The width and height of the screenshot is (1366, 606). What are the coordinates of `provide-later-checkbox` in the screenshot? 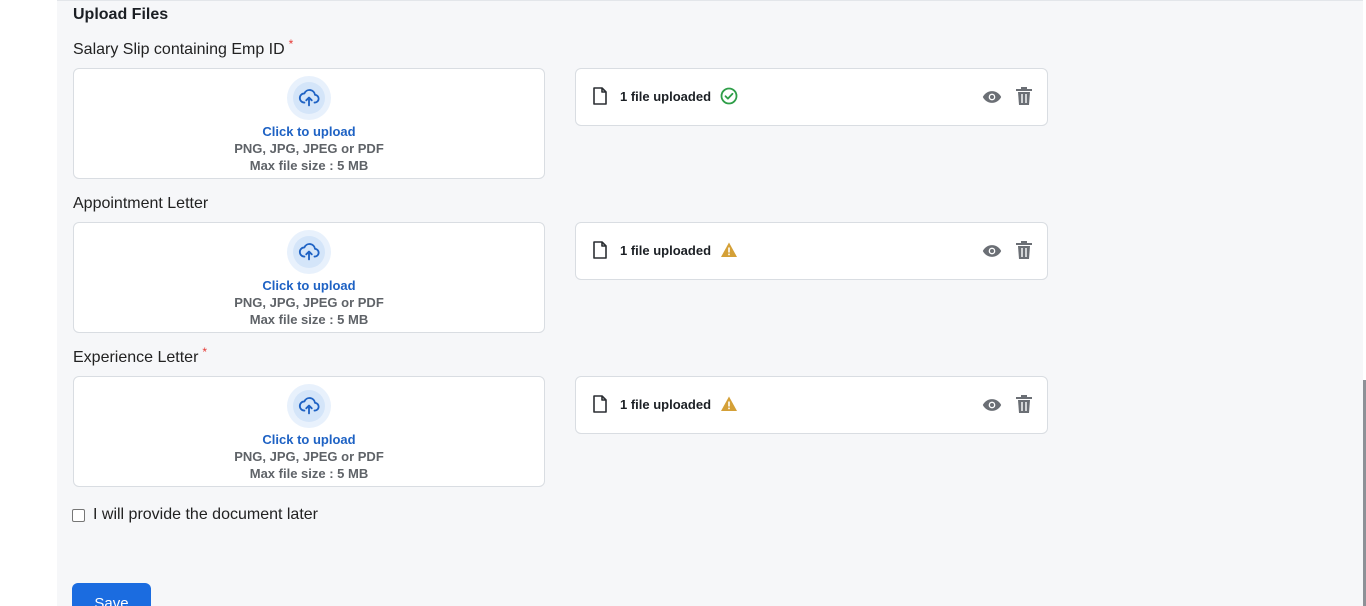 It's located at (78, 515).